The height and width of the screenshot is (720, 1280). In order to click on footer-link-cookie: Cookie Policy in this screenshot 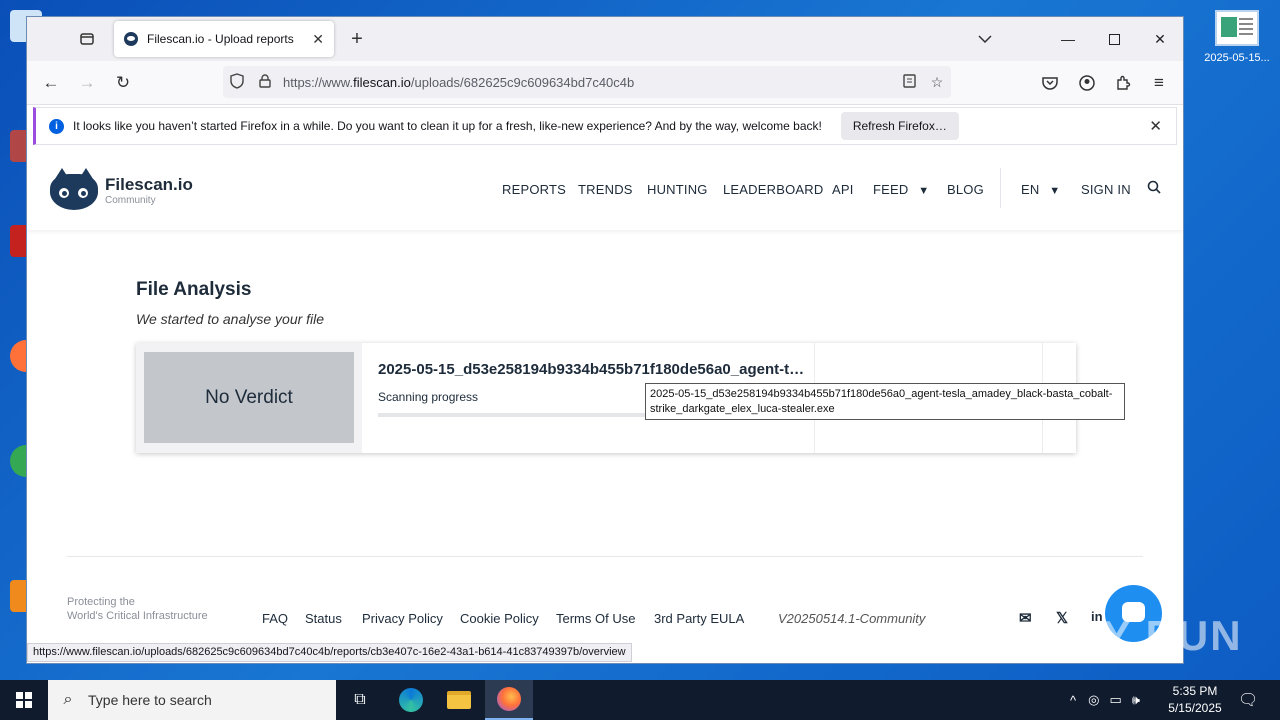, I will do `click(499, 618)`.